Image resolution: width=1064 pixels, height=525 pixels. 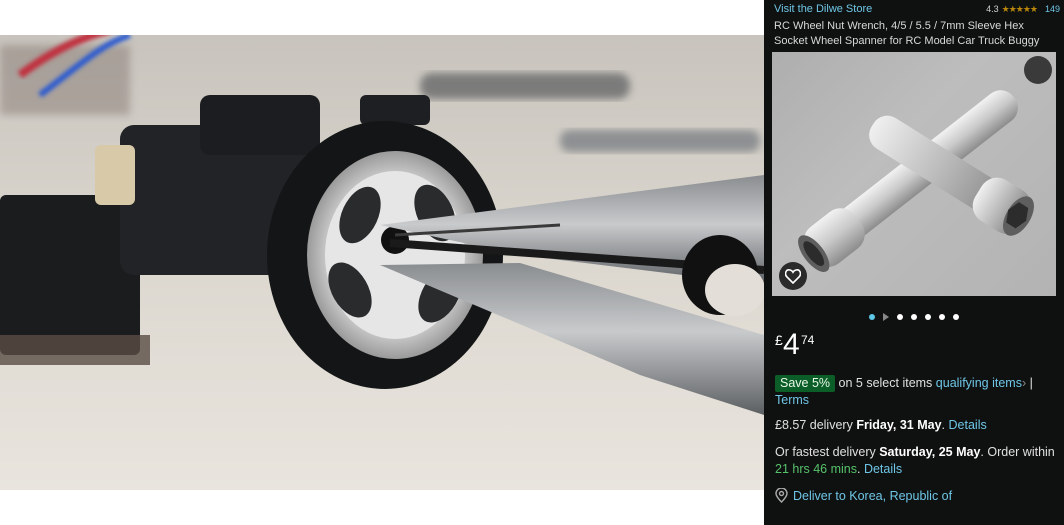 I want to click on heart-icon, so click(x=793, y=276).